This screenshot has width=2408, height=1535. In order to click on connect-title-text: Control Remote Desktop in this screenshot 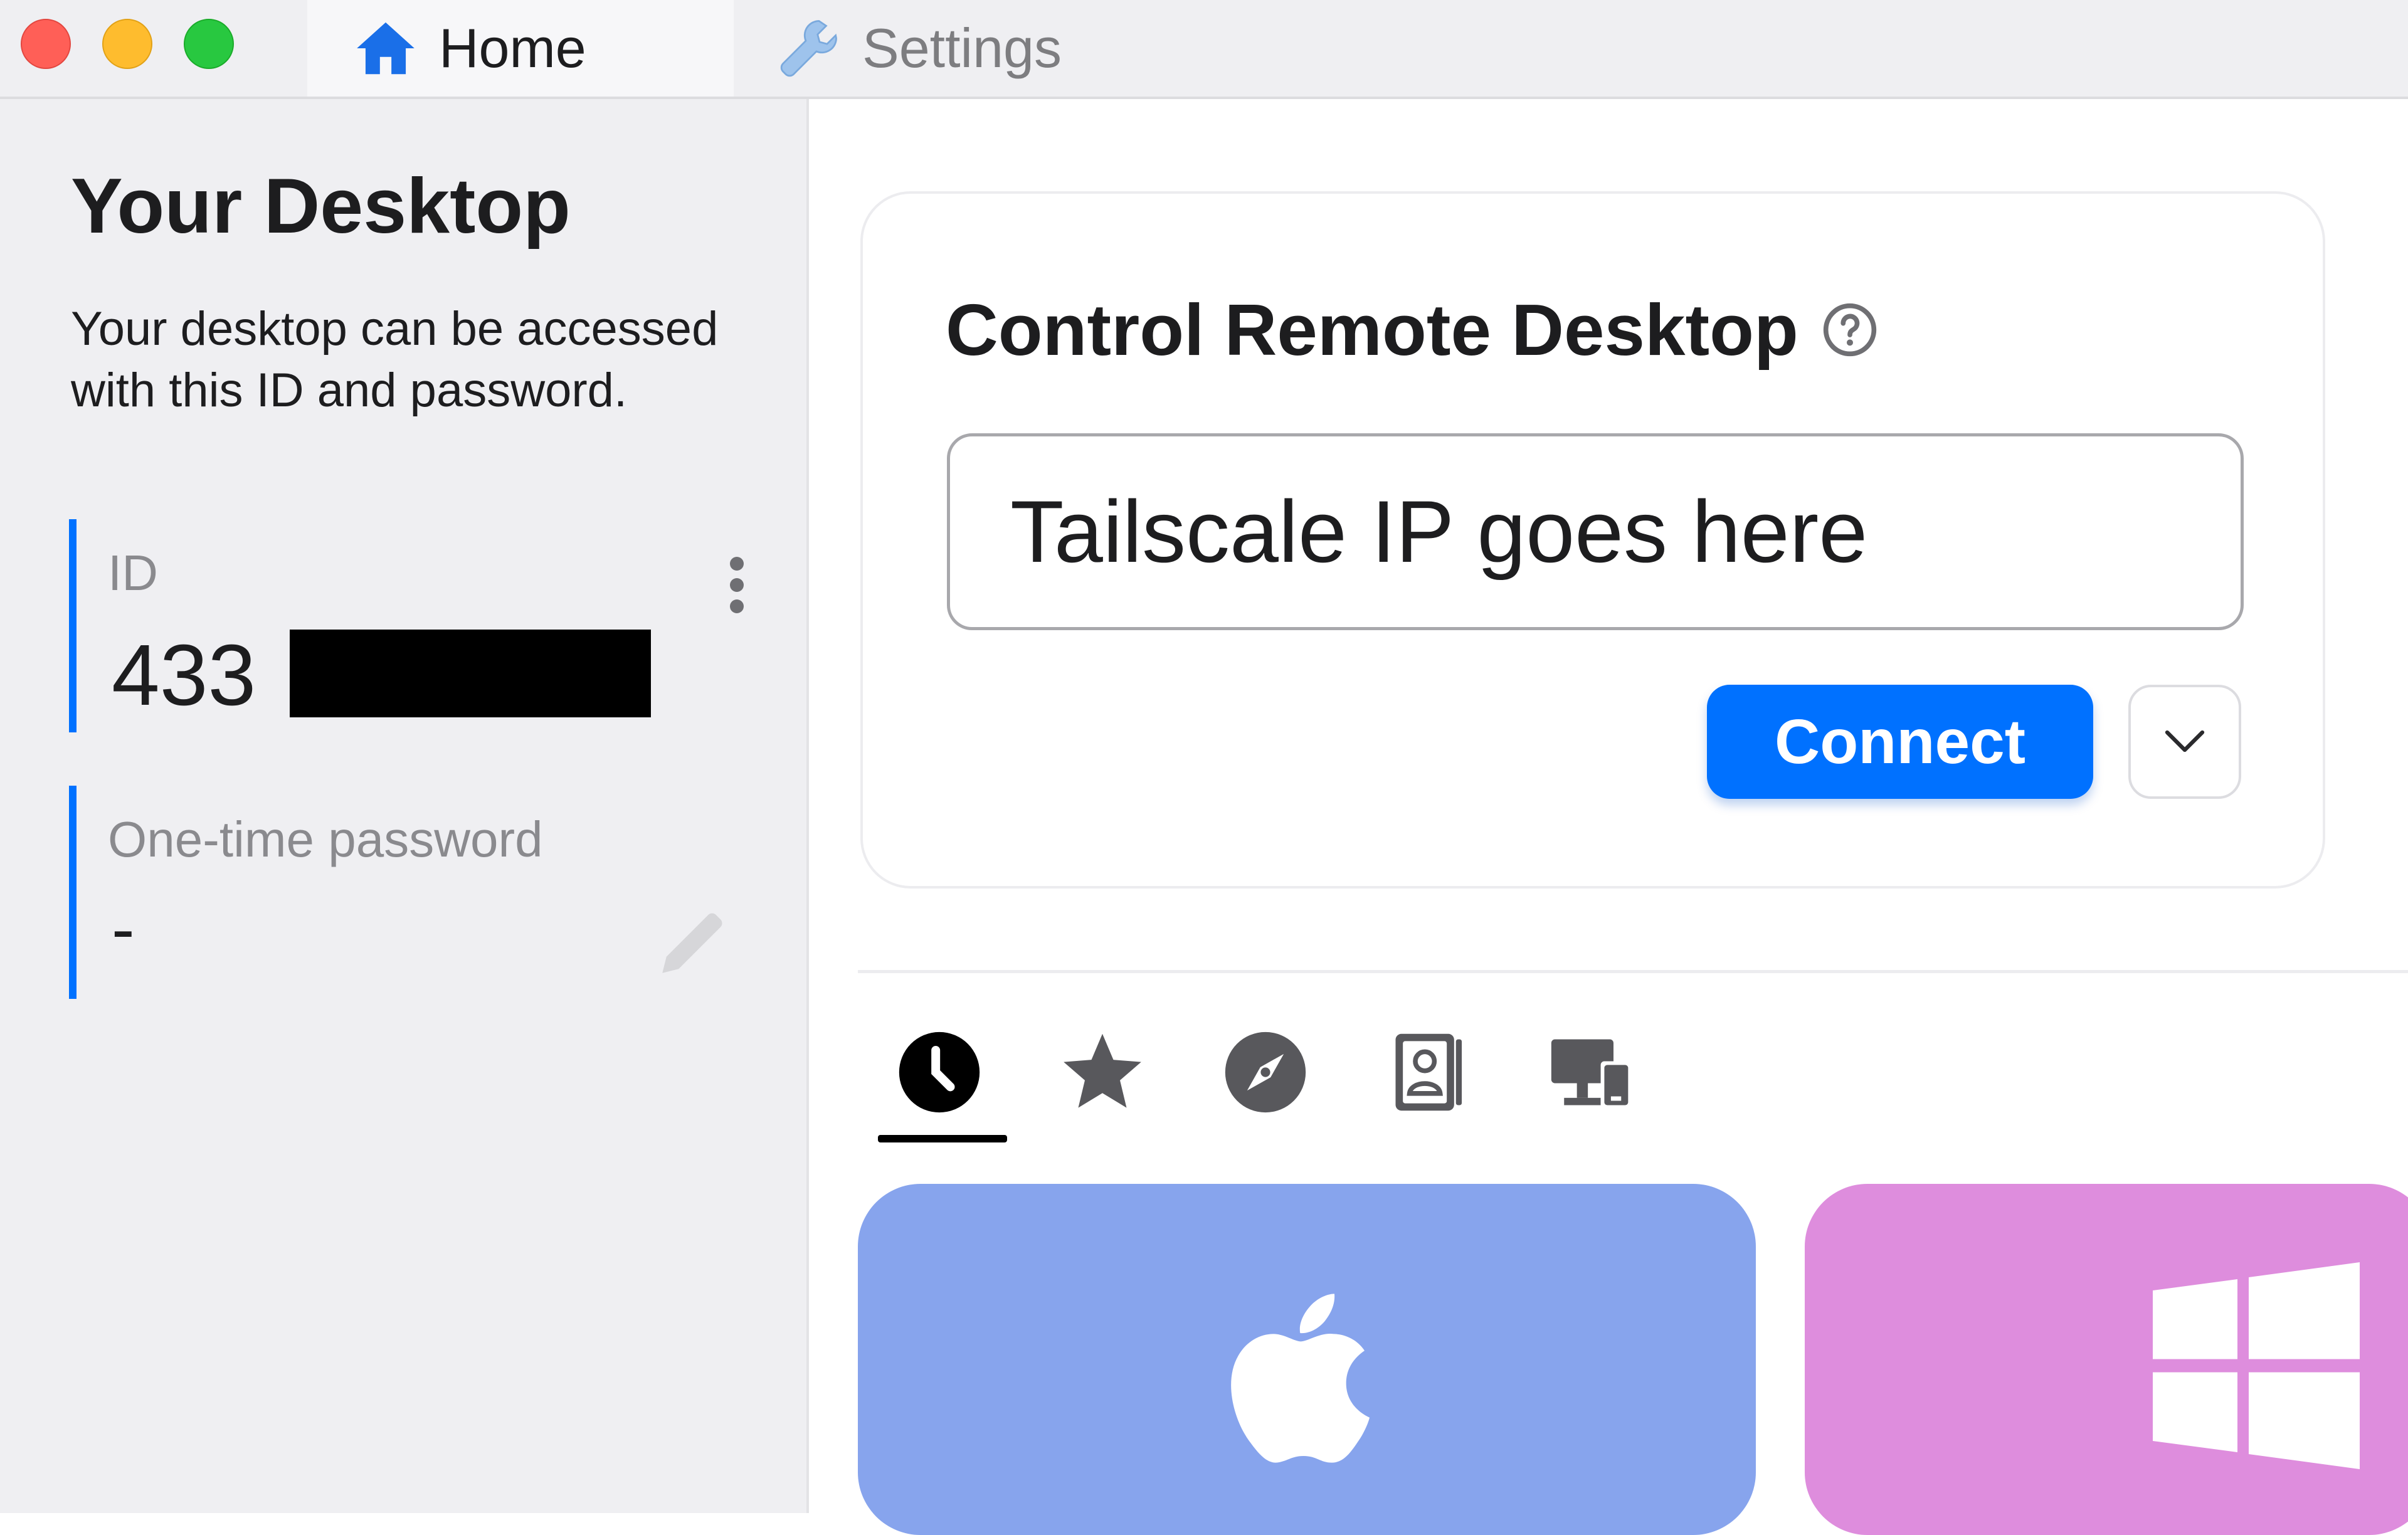, I will do `click(1372, 330)`.